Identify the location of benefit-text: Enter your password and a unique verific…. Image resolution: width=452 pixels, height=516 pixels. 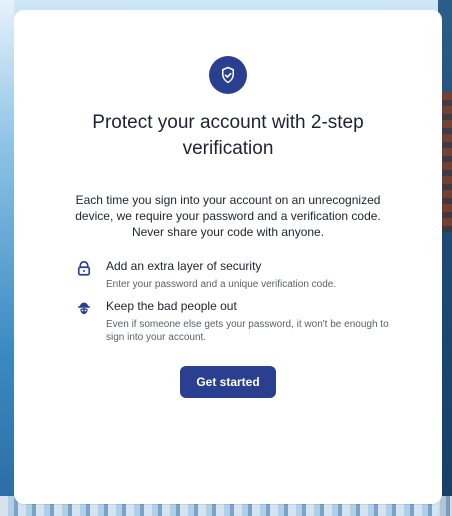
(221, 284).